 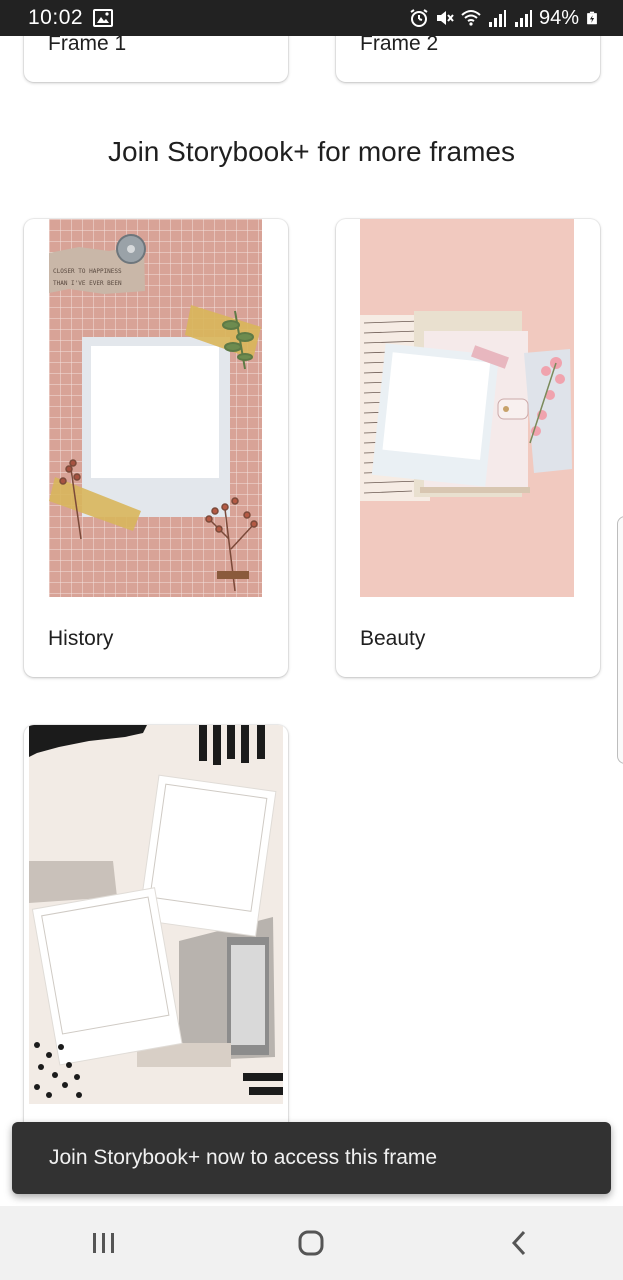 I want to click on edge-panel-handle, so click(x=620, y=640).